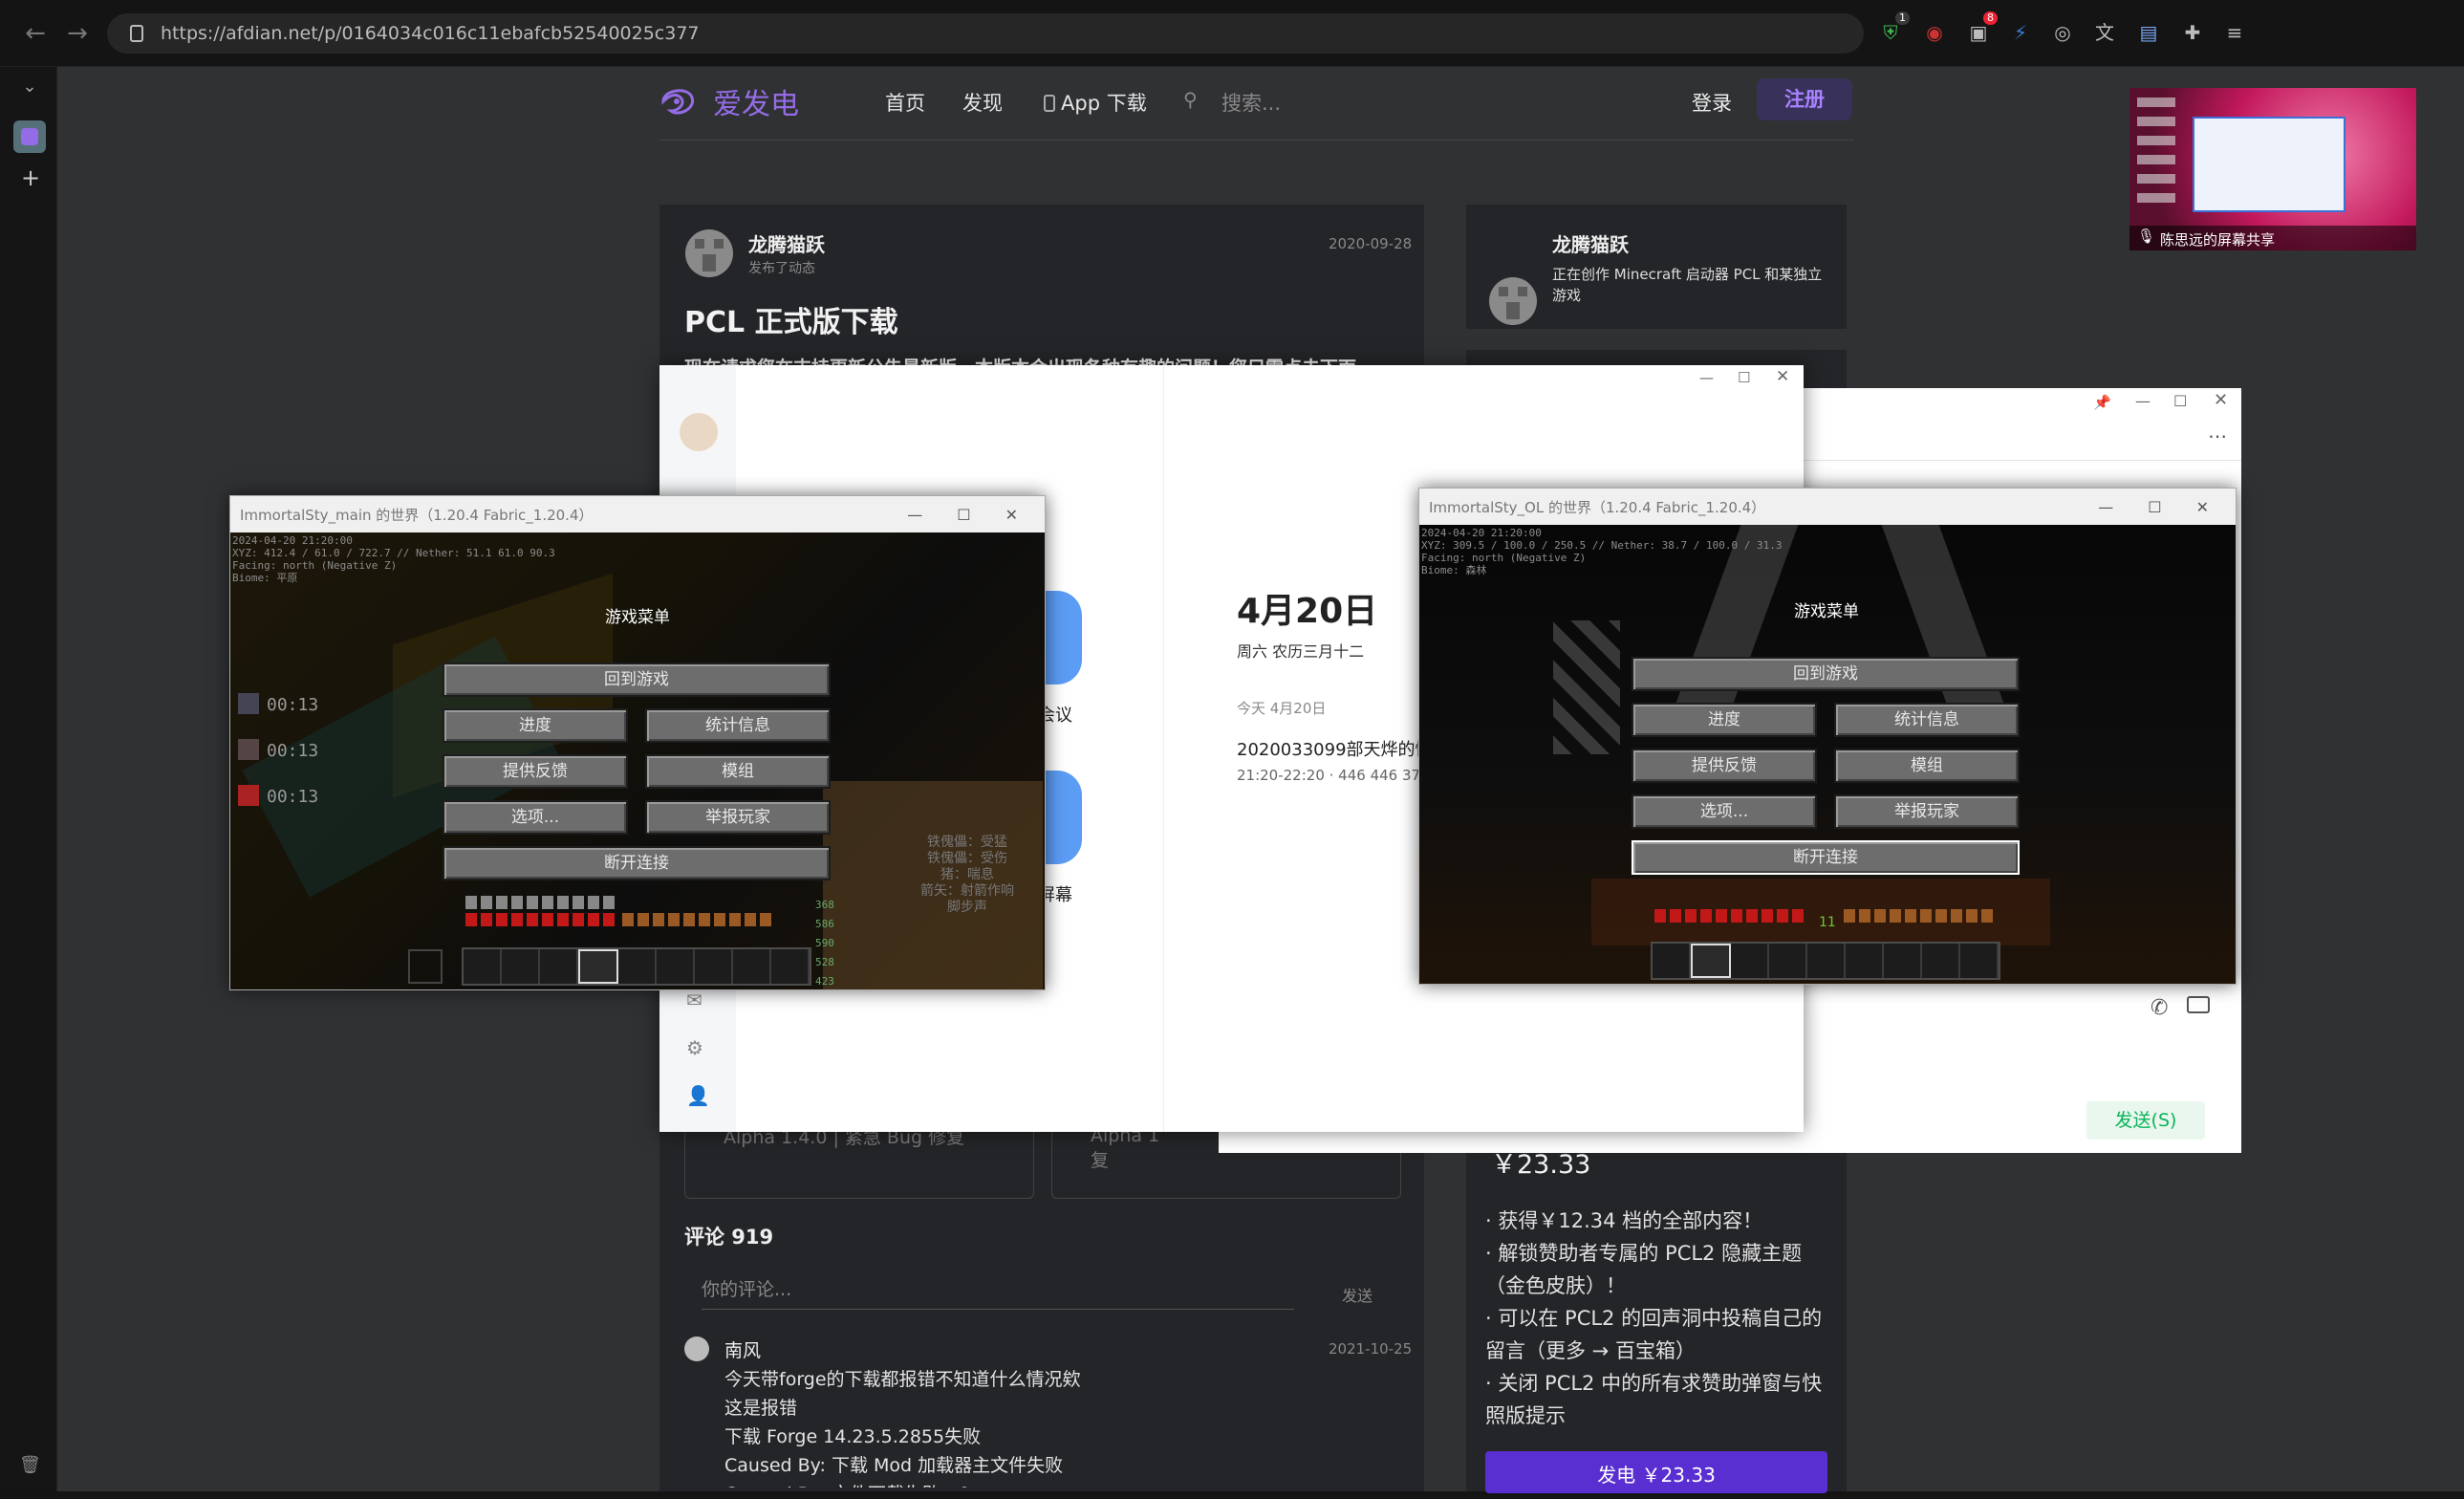 The image size is (2464, 1499). What do you see at coordinates (30, 177) in the screenshot?
I see `new-tab-plus-icon: +` at bounding box center [30, 177].